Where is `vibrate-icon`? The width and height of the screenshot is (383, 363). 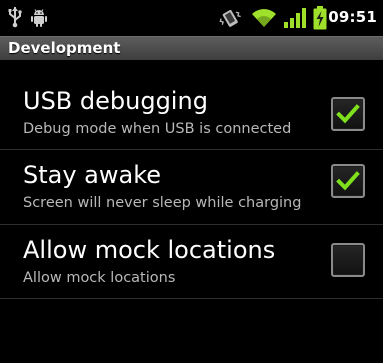 vibrate-icon is located at coordinates (230, 20).